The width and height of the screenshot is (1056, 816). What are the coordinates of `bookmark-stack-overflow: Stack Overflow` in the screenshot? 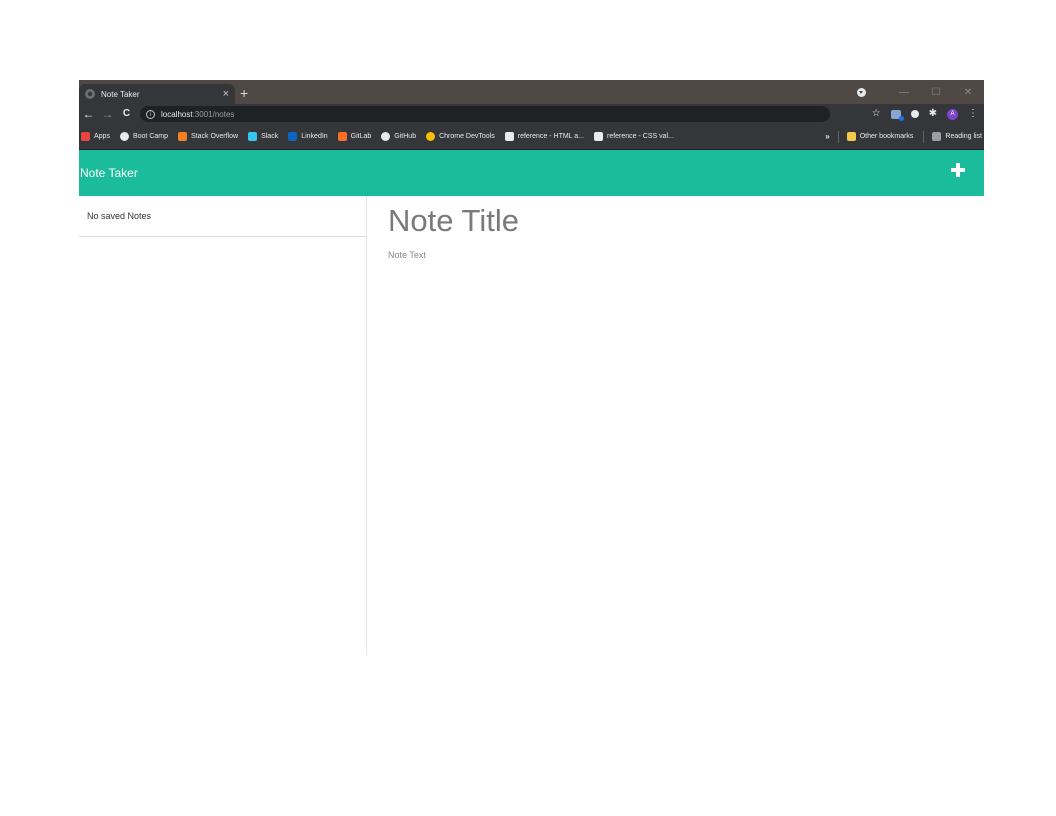 It's located at (208, 136).